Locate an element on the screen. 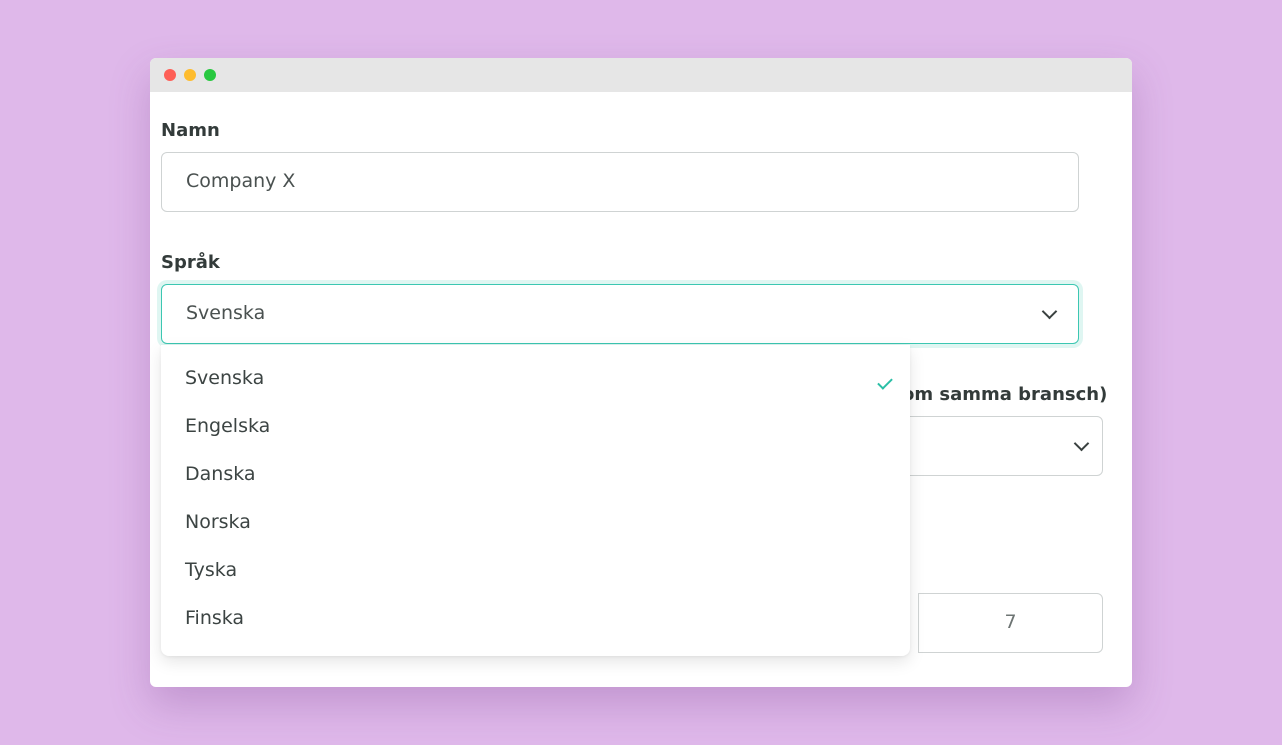 The height and width of the screenshot is (745, 1282). option-label: Finska is located at coordinates (215, 618).